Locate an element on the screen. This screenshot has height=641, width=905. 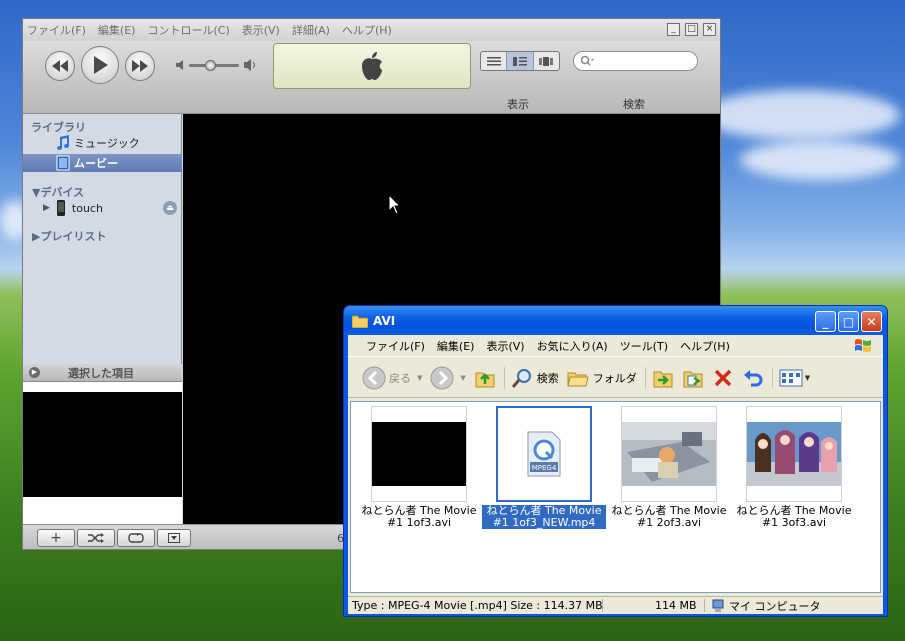
devices-header: ▼デバイス is located at coordinates (58, 192).